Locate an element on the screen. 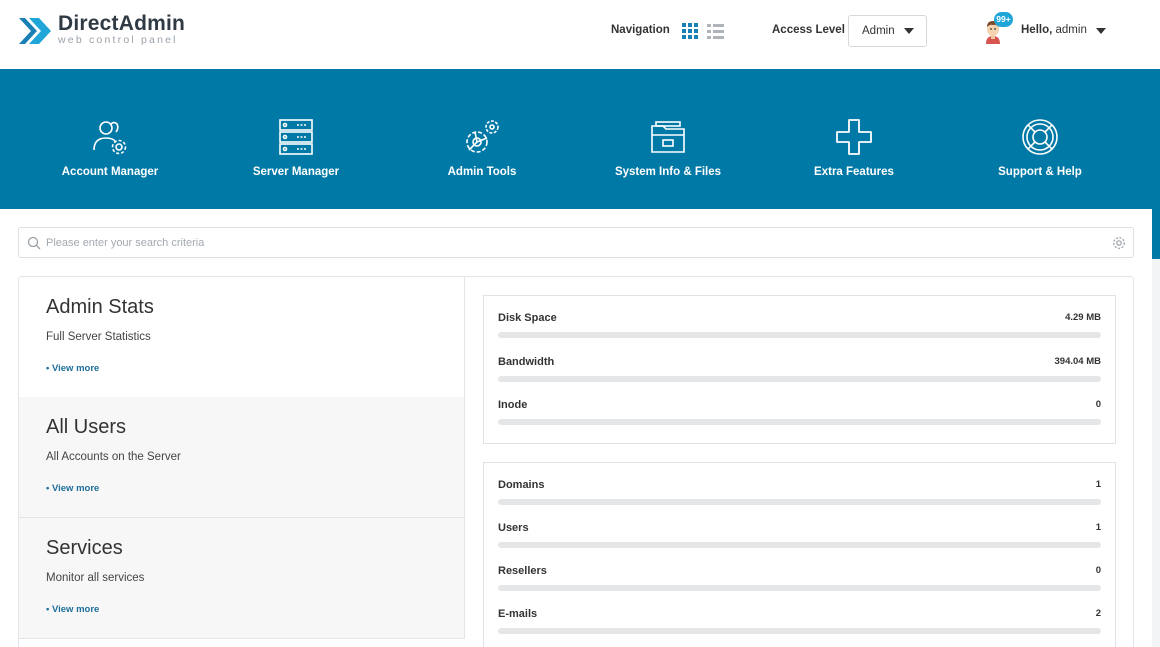 The height and width of the screenshot is (647, 1160). brand-name: DirectAdmin is located at coordinates (122, 23).